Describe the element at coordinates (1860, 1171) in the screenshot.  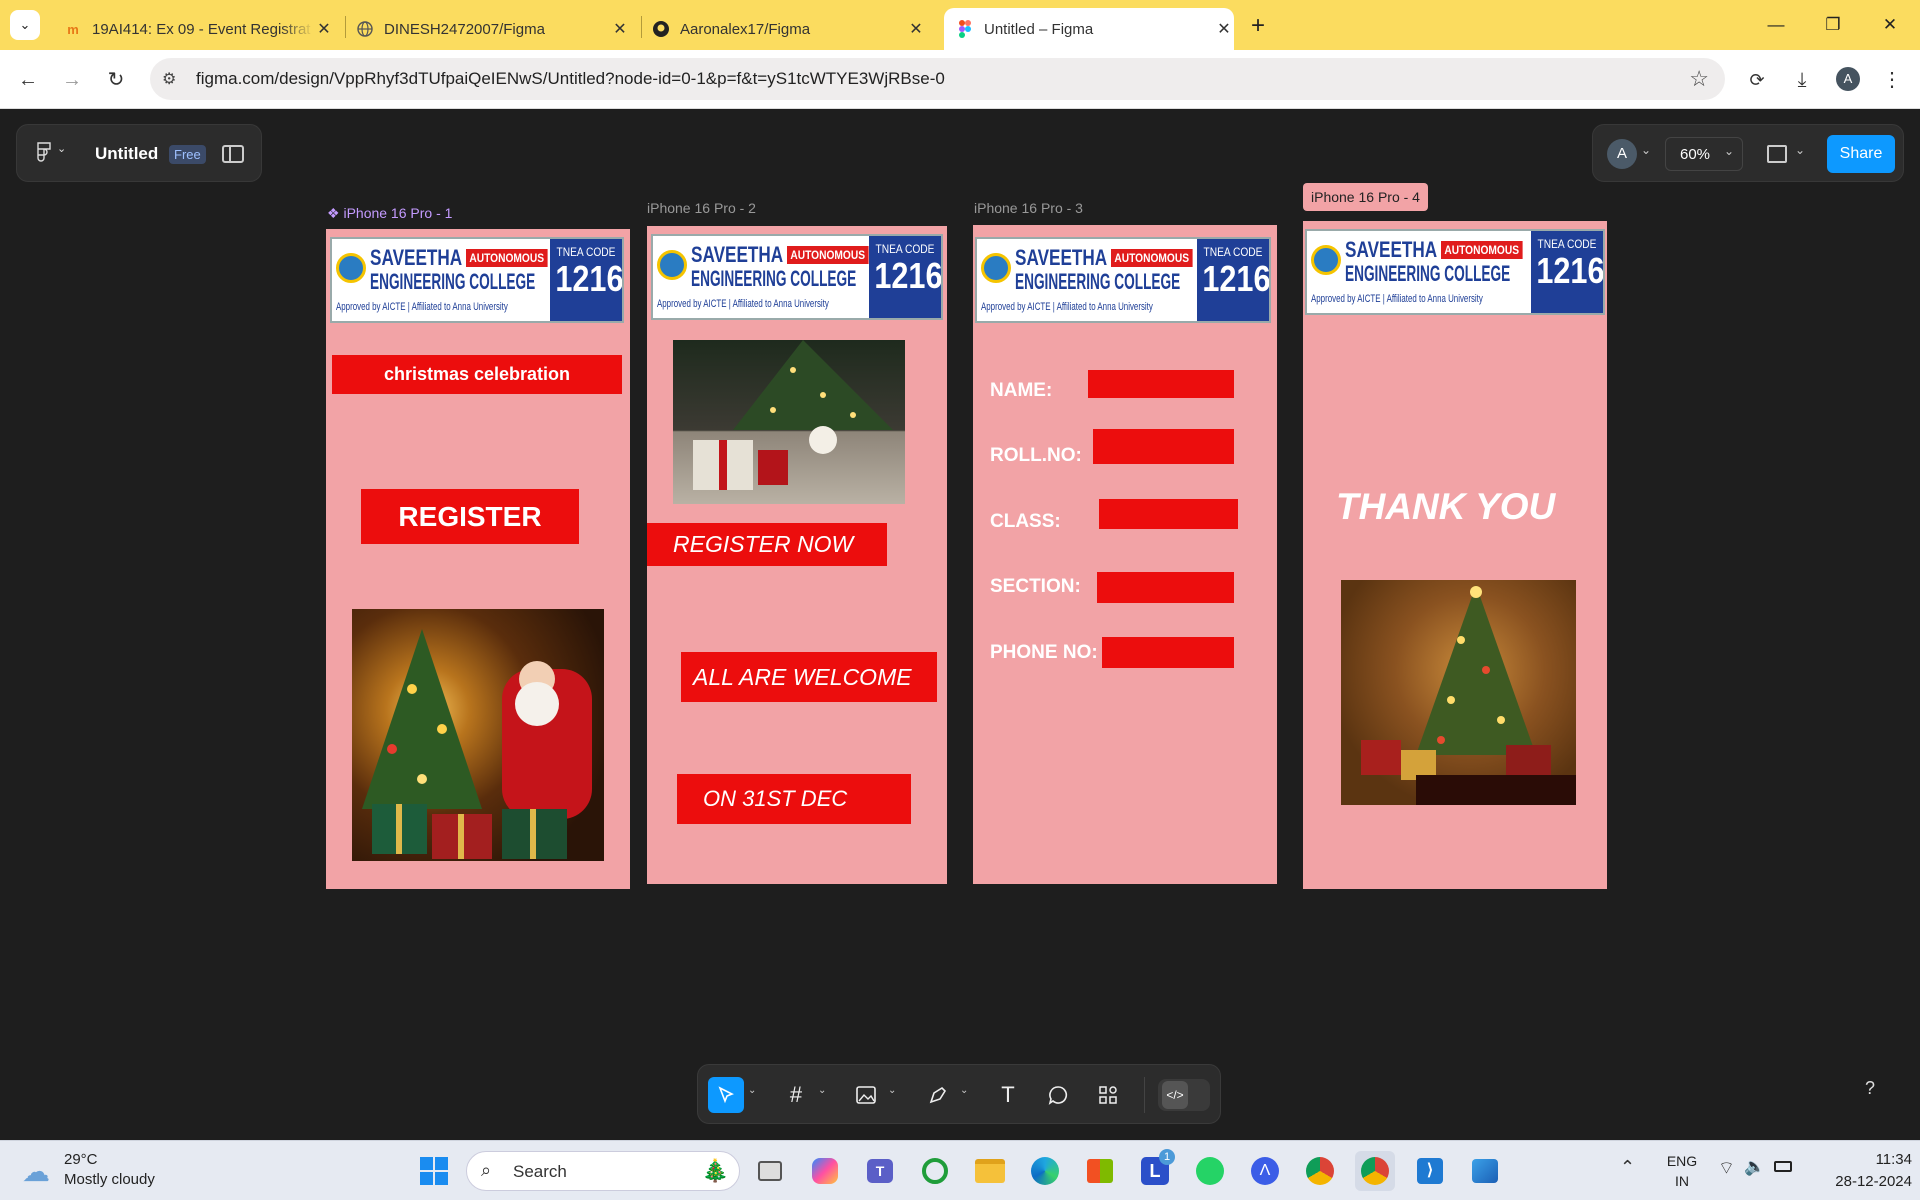
I see `clock: 11:34 28-12-2024` at that location.